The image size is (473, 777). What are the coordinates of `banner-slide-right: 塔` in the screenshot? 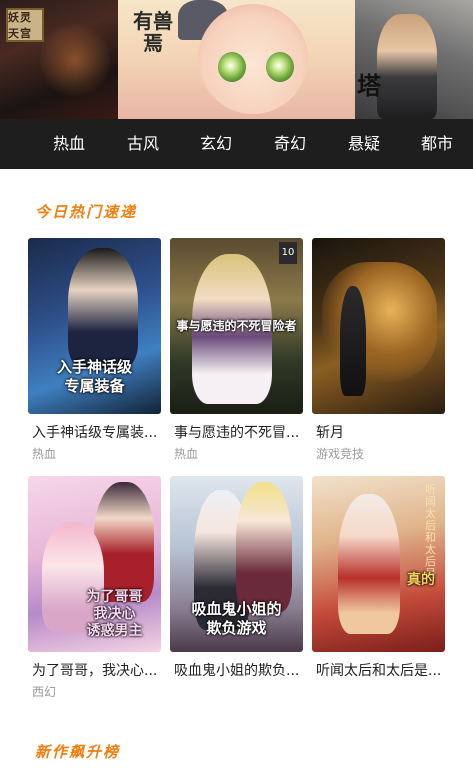 It's located at (414, 59).